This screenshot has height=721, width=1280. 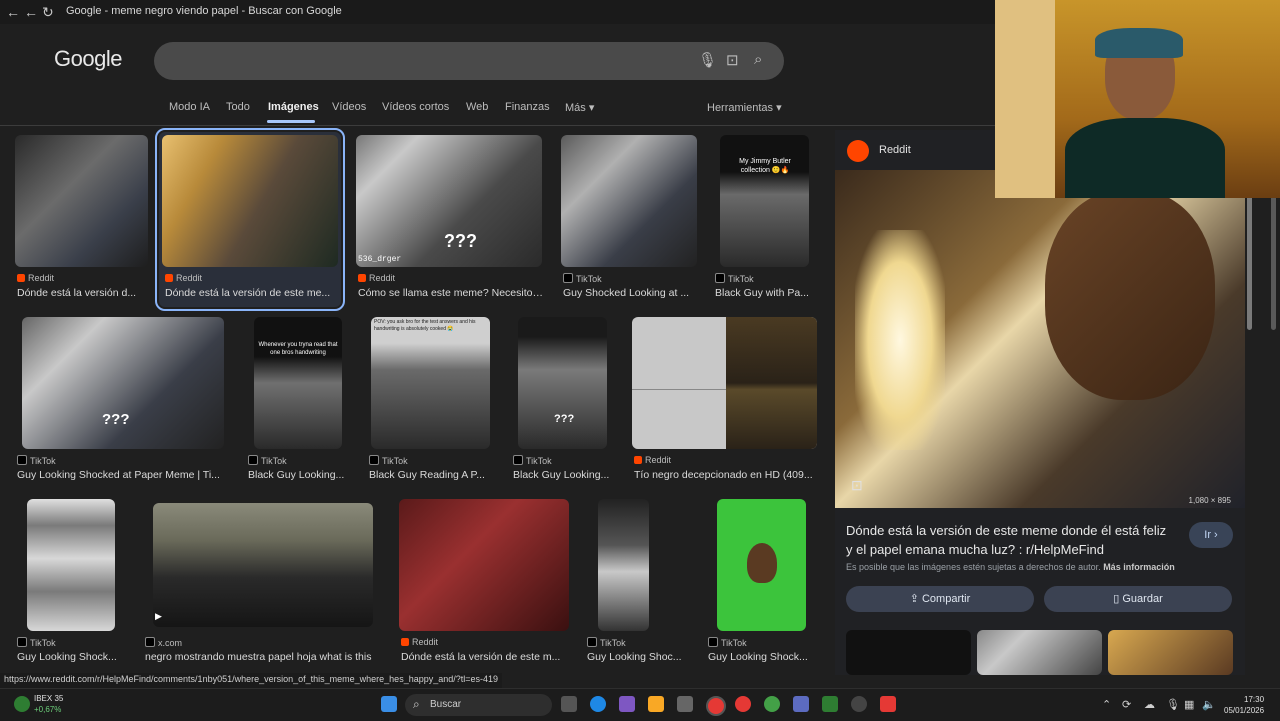 I want to click on taskbar-clock: 17:30 05/01/2026, so click(x=1244, y=705).